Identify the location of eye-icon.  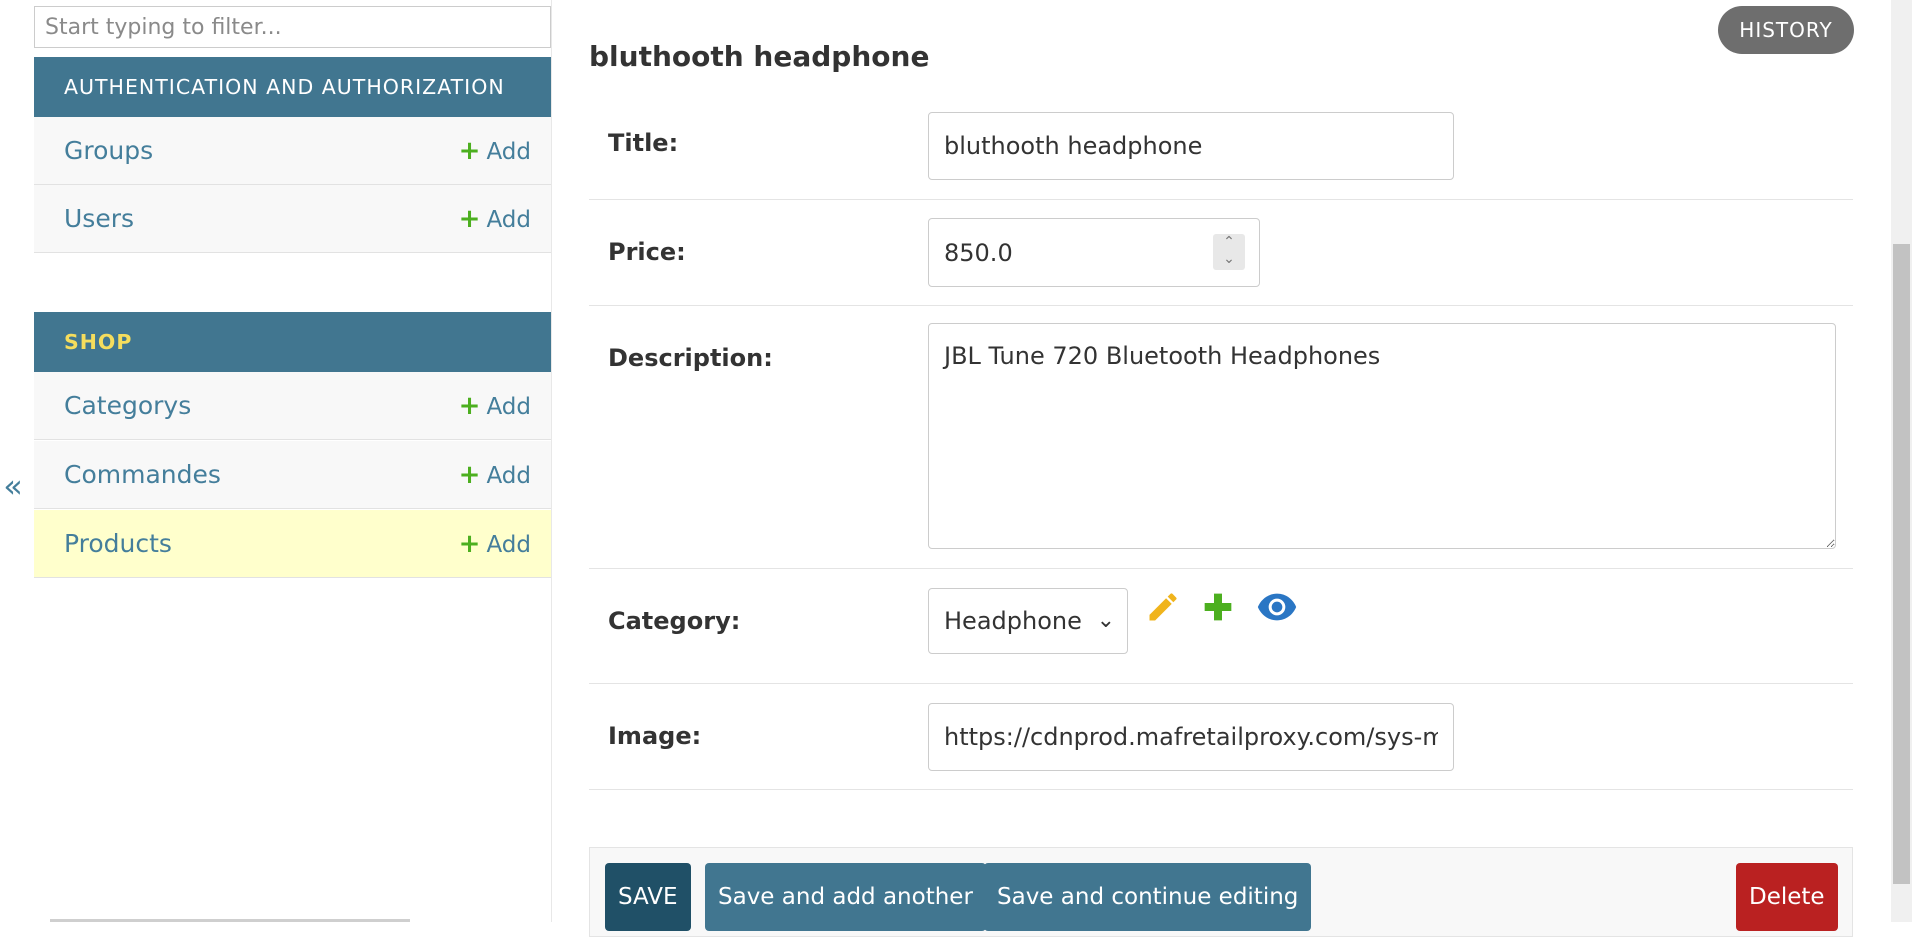
(1277, 609).